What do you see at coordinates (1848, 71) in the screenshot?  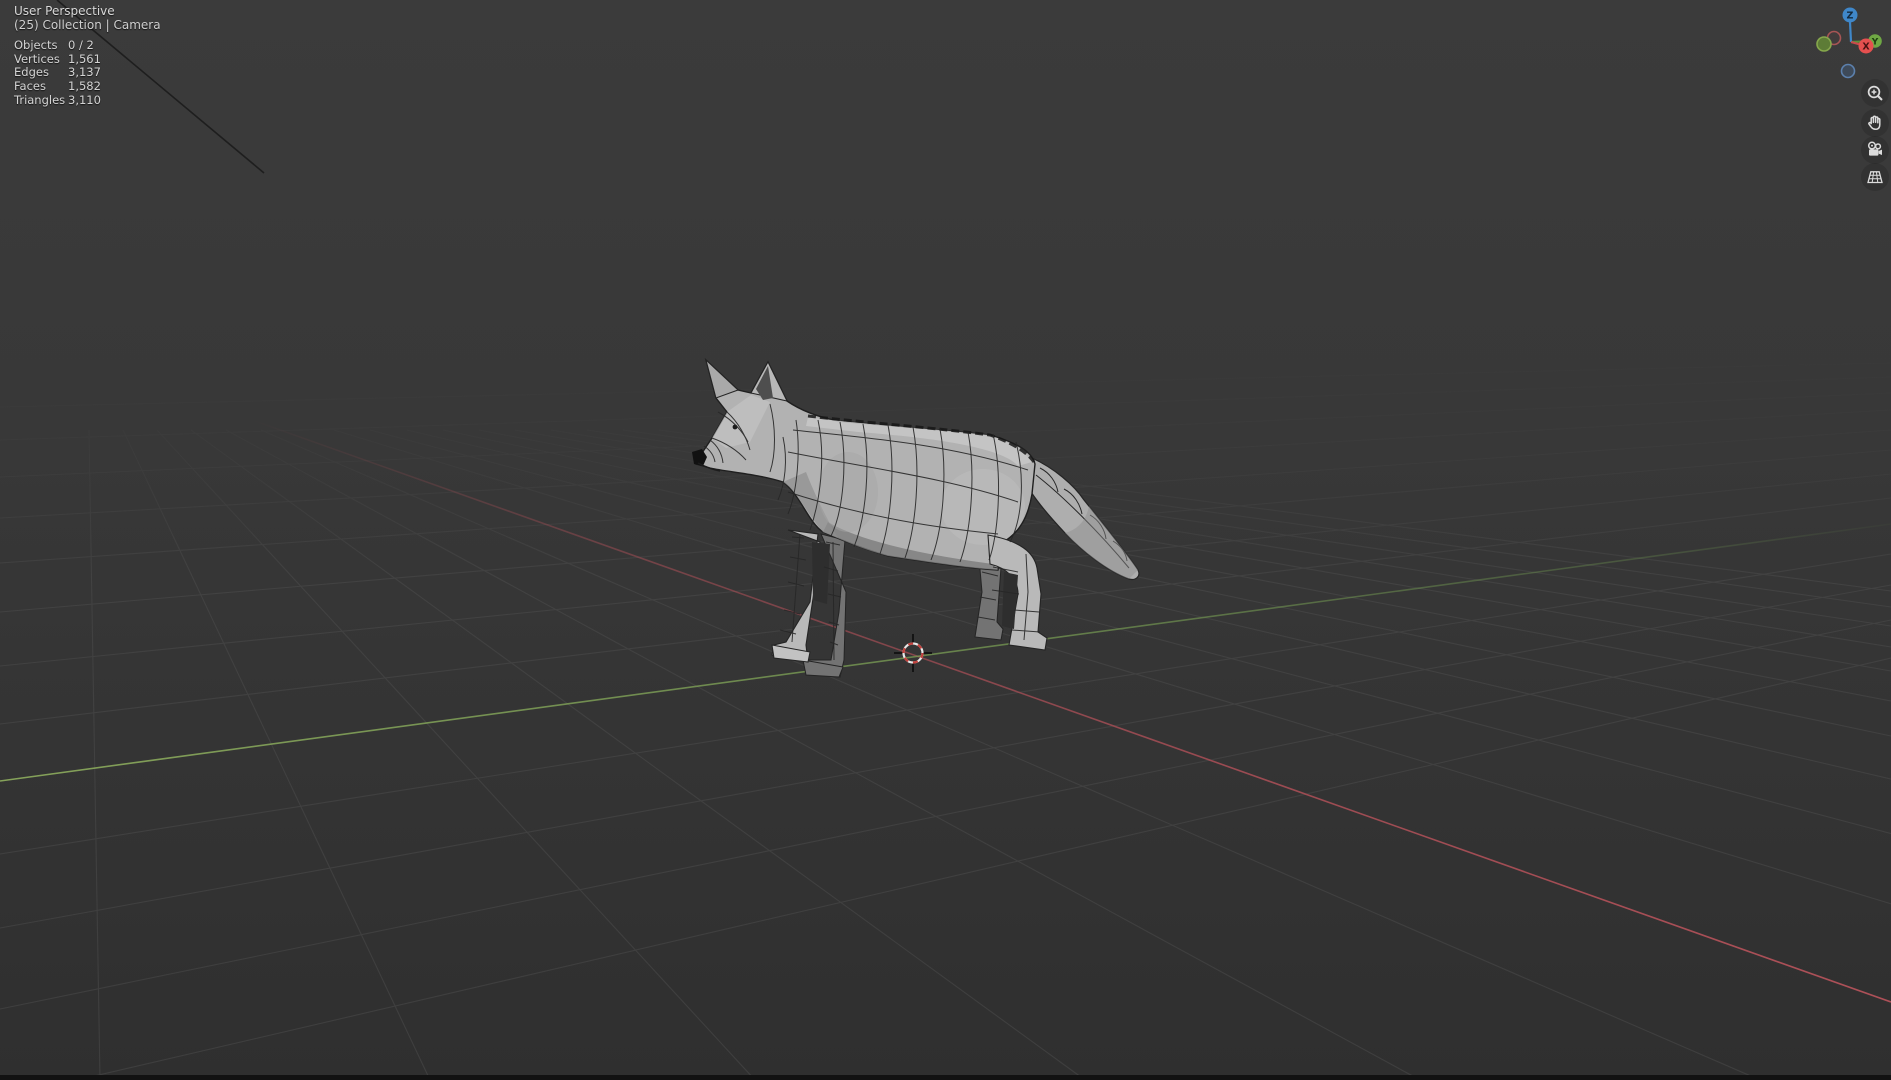 I see `gizmo-axis-neg-z-ball` at bounding box center [1848, 71].